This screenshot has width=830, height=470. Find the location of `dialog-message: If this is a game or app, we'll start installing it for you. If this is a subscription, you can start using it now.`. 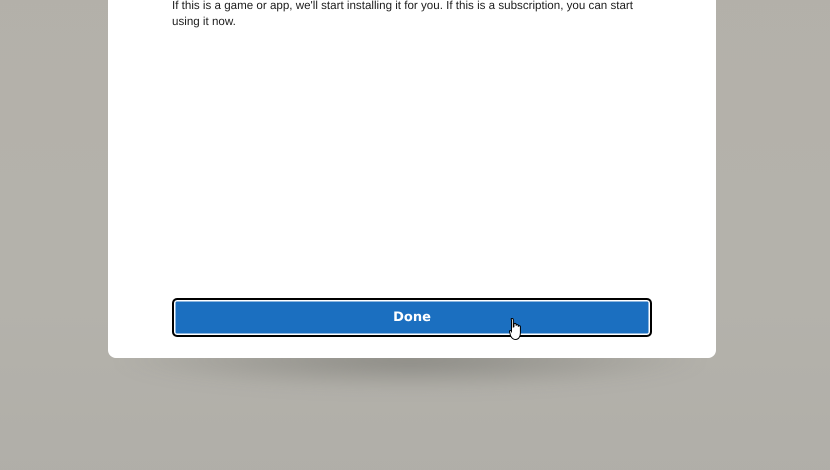

dialog-message: If this is a game or app, we'll start installing it for you. If this is a subscription, you can start using it now. is located at coordinates (403, 15).